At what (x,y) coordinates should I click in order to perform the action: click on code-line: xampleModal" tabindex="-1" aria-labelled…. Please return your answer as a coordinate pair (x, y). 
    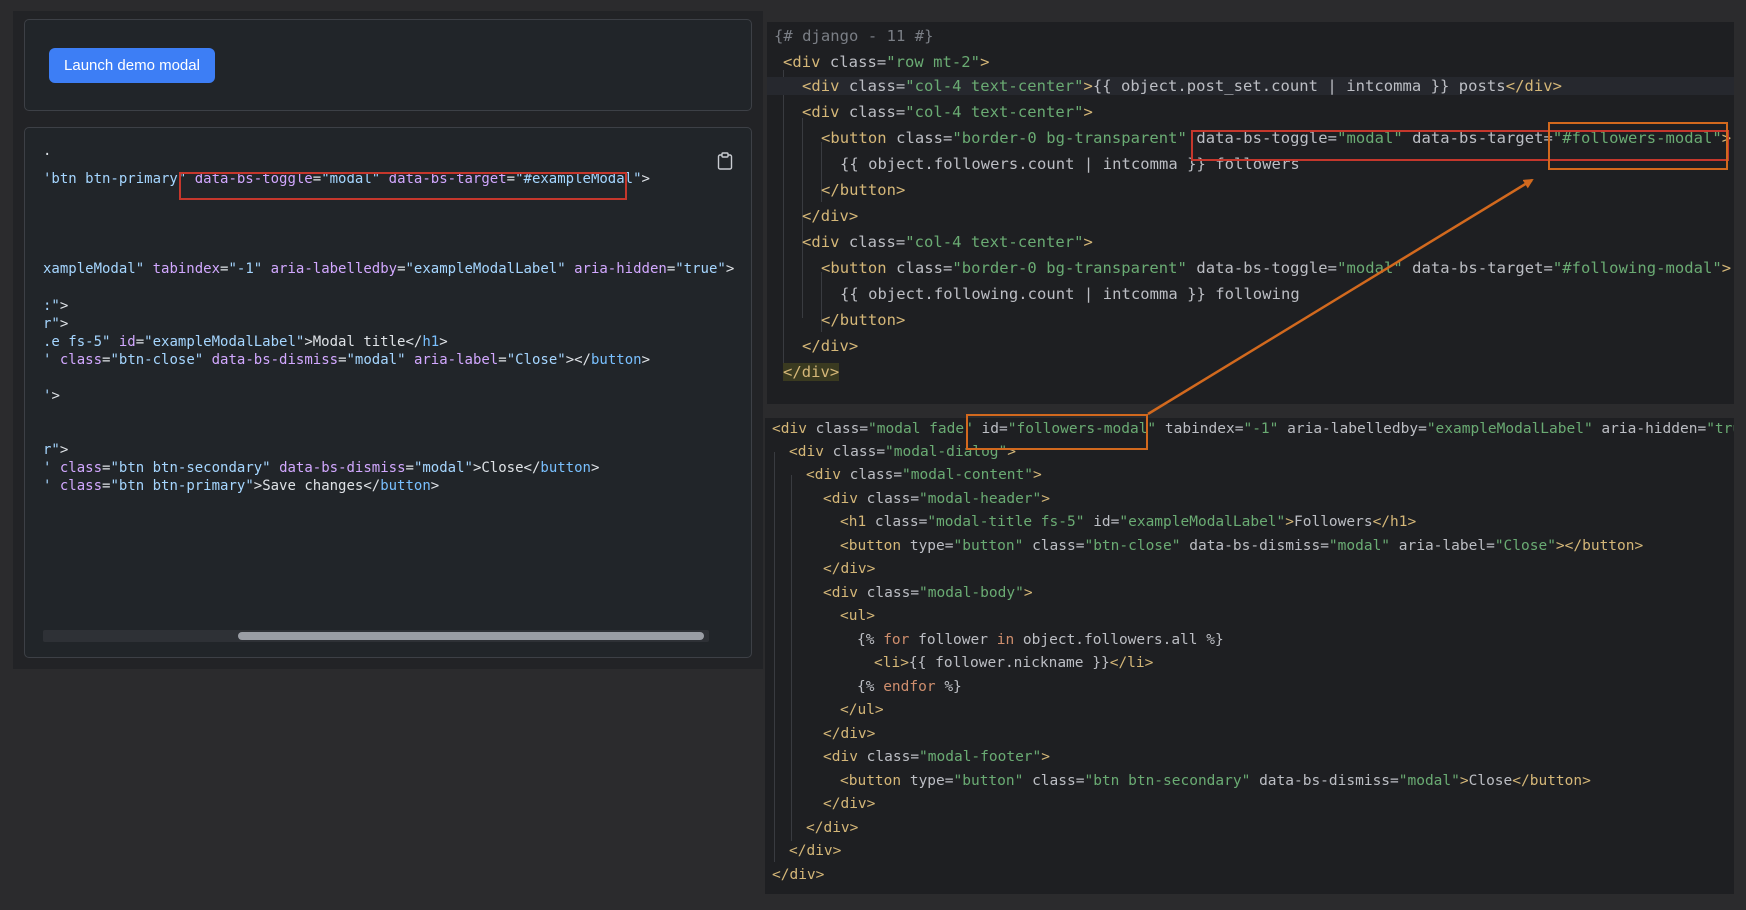
    Looking at the image, I should click on (389, 269).